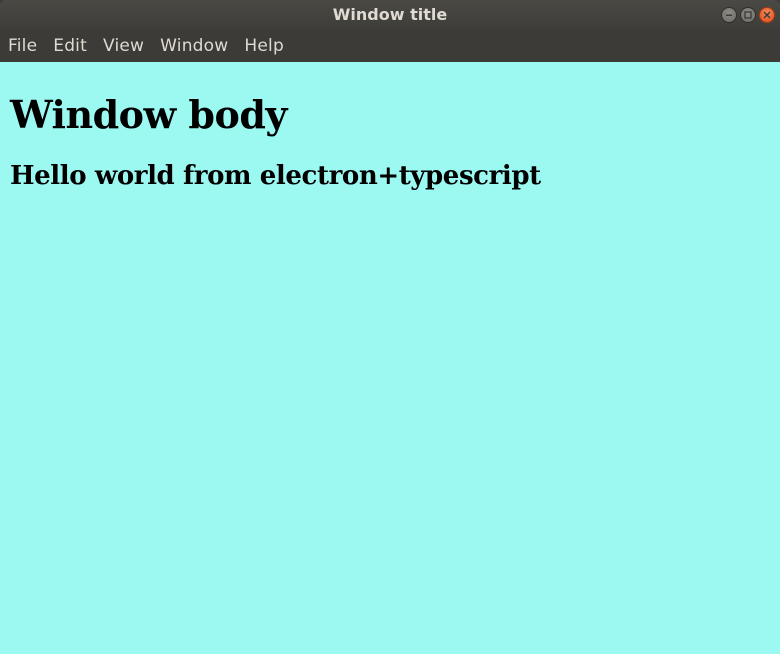  Describe the element at coordinates (264, 46) in the screenshot. I see `menu-help: Help` at that location.